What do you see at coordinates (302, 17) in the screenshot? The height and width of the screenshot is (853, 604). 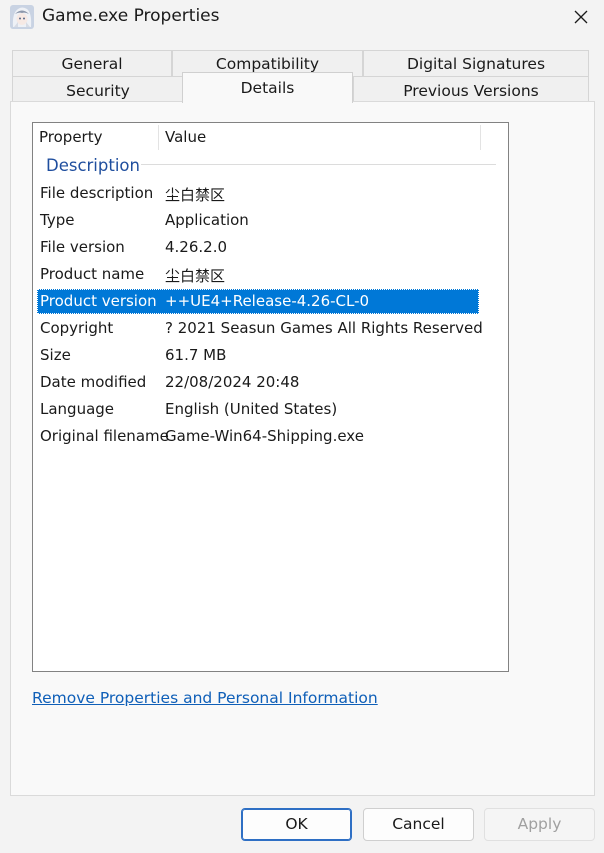 I see `title-bar: Game.exe Properties` at bounding box center [302, 17].